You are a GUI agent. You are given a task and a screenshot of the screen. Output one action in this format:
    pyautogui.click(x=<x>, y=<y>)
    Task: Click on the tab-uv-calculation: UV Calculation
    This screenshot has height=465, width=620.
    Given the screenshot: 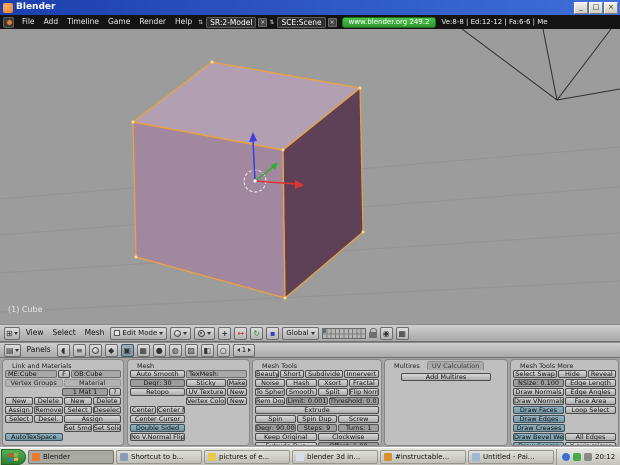 What is the action you would take?
    pyautogui.click(x=455, y=365)
    